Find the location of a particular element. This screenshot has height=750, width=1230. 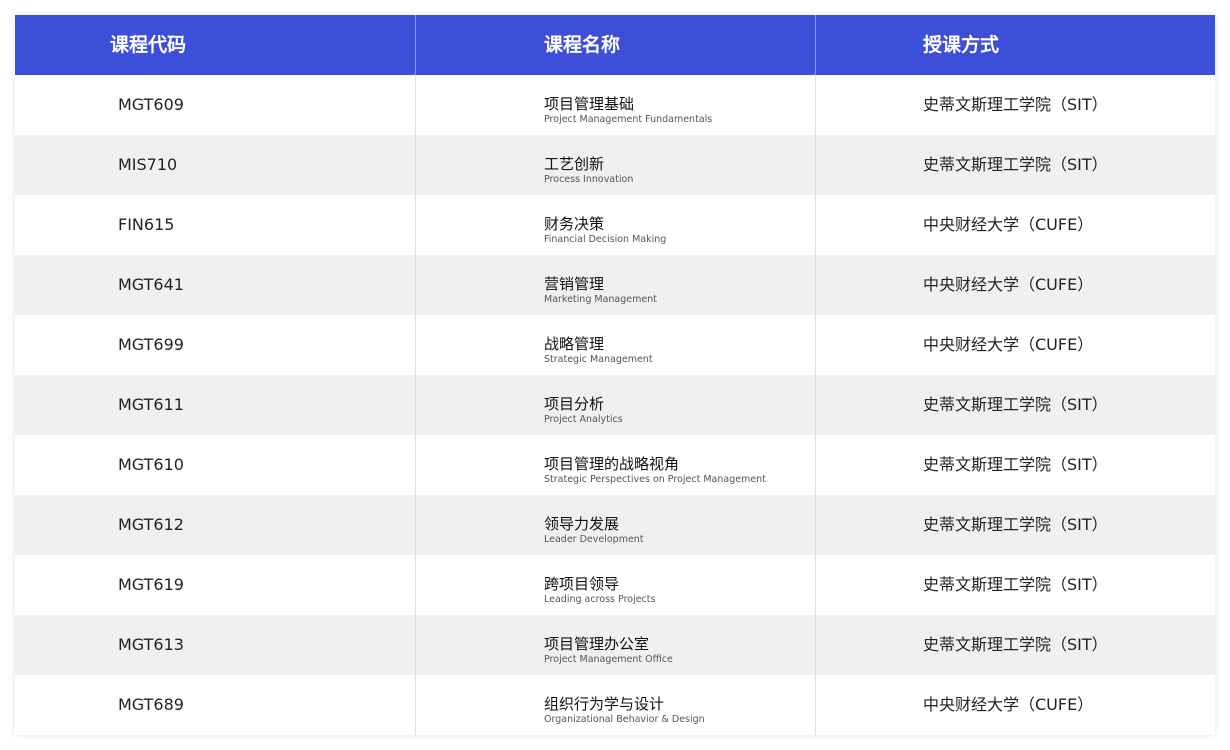

course-name-en: Marketing Management is located at coordinates (600, 299).